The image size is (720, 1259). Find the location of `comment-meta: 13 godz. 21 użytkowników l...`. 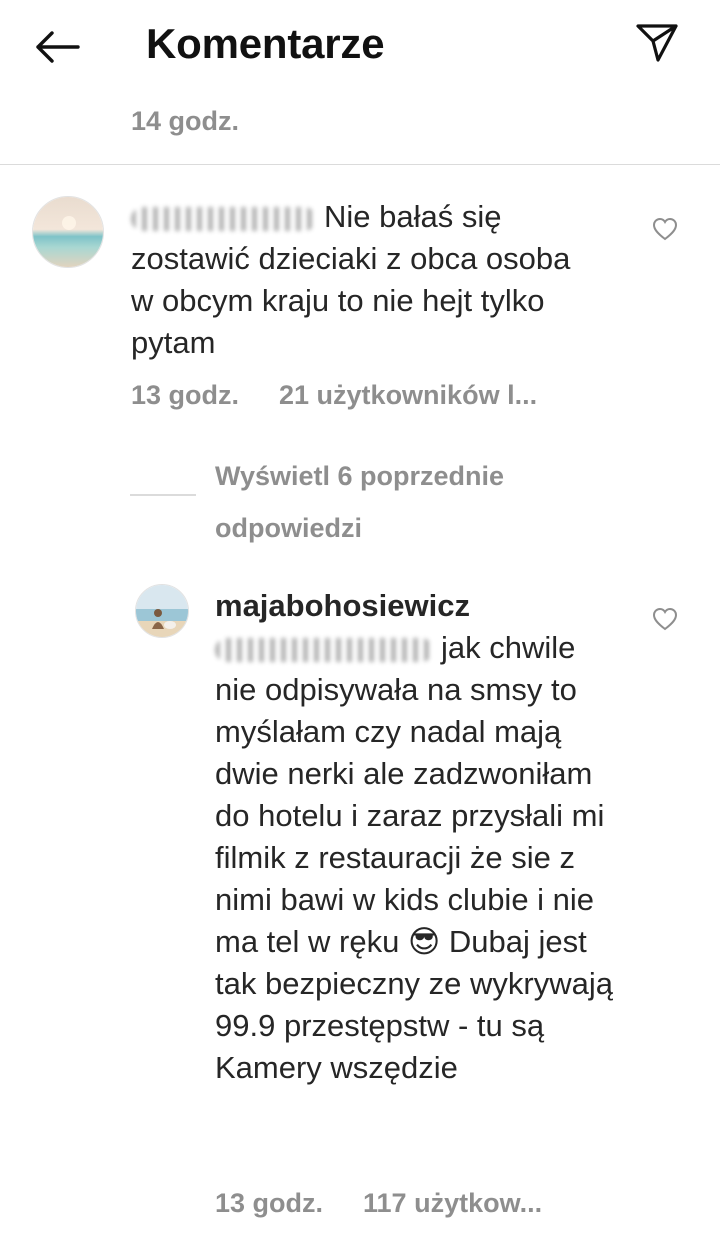

comment-meta: 13 godz. 21 użytkowników l... is located at coordinates (334, 395).